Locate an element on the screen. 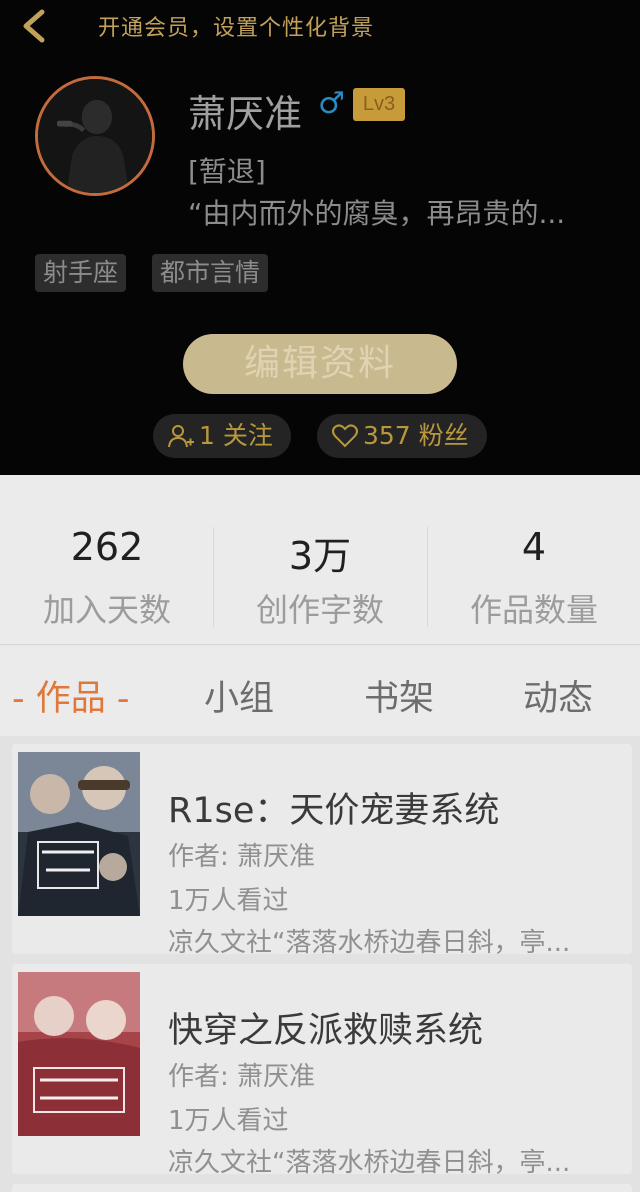  book-title: 快穿之反派救赎系统 is located at coordinates (326, 1031).